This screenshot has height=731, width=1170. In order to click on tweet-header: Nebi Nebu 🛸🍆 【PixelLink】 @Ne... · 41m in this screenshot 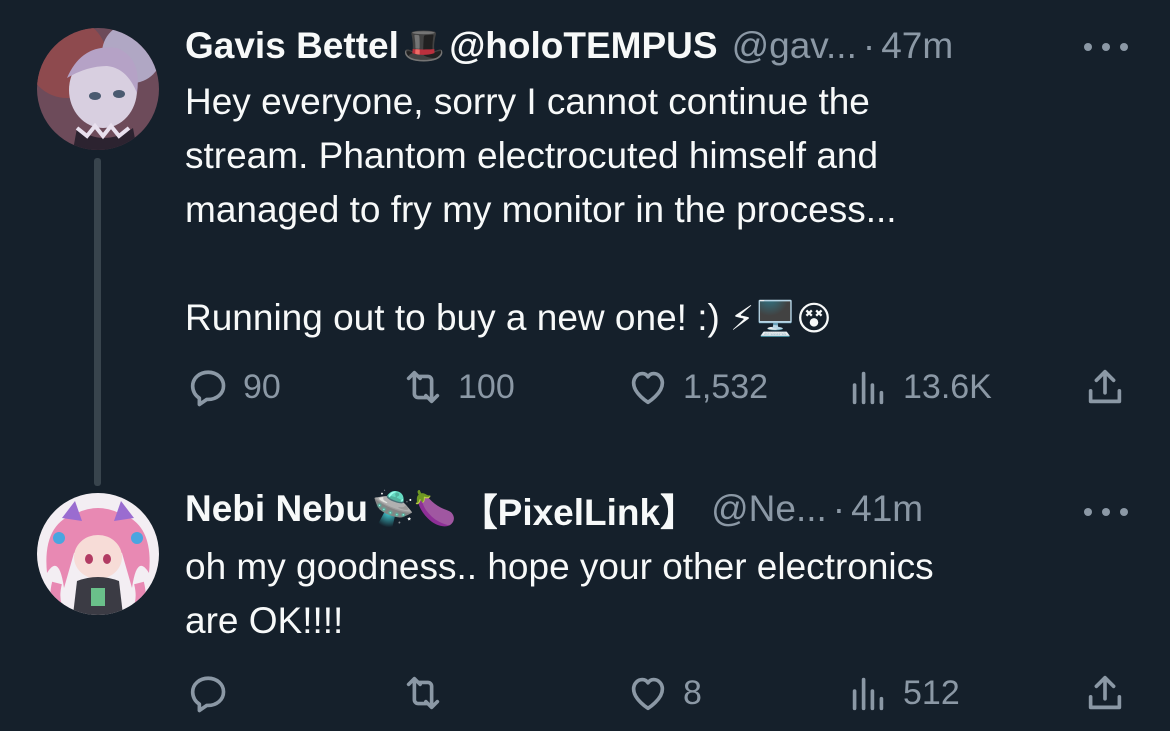, I will do `click(554, 510)`.